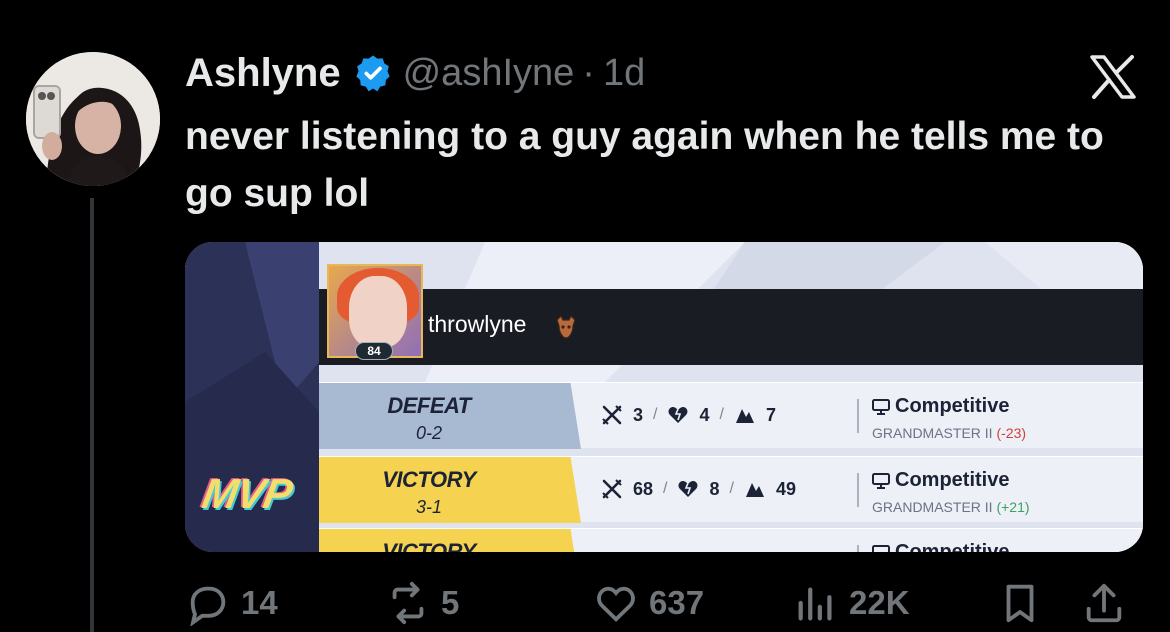  I want to click on repost-icon, so click(408, 603).